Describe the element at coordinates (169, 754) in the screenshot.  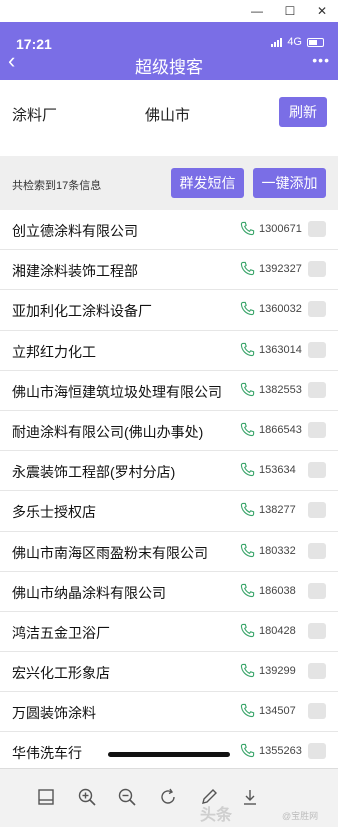
I see `home-indicator` at that location.